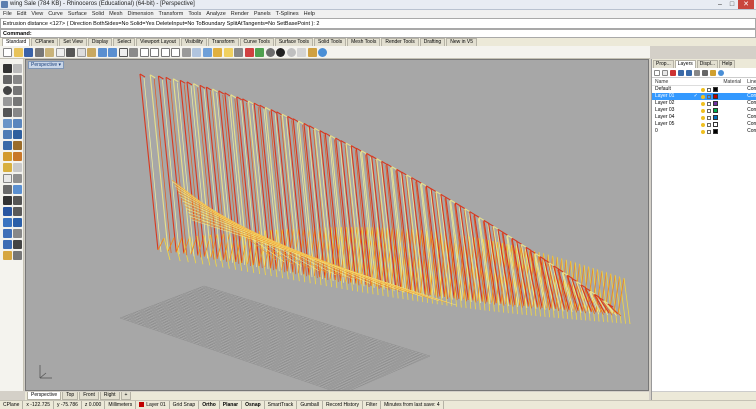  Describe the element at coordinates (249, 52) in the screenshot. I see `layer-icon` at that location.